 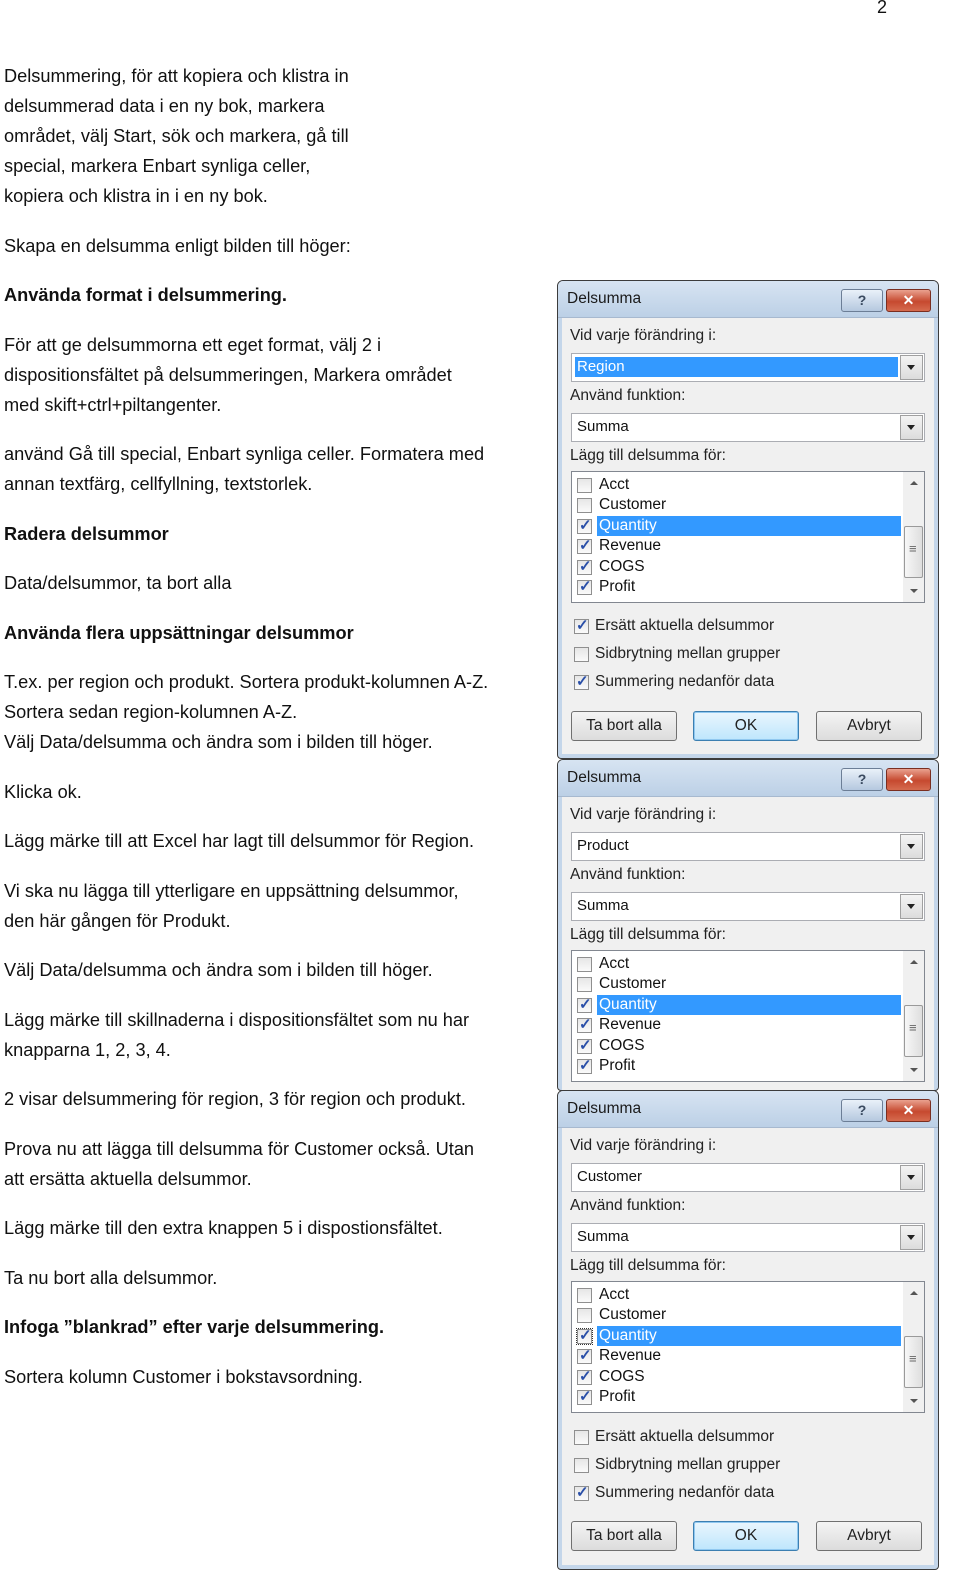 What do you see at coordinates (157, 166) in the screenshot?
I see `text-line: special, markera Enbart synliga celler,` at bounding box center [157, 166].